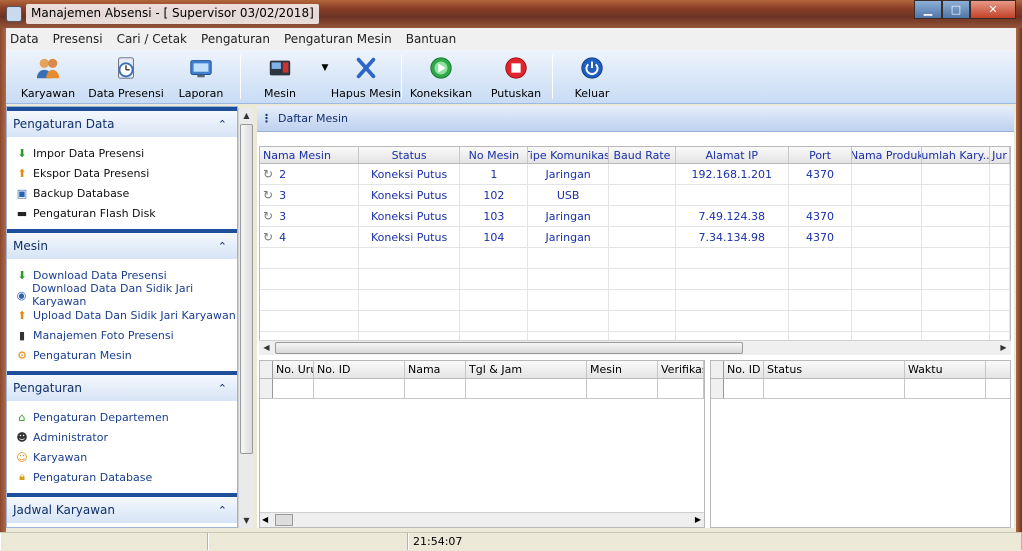 This screenshot has height=551, width=1022. I want to click on column-header: Verifikasi, so click(681, 369).